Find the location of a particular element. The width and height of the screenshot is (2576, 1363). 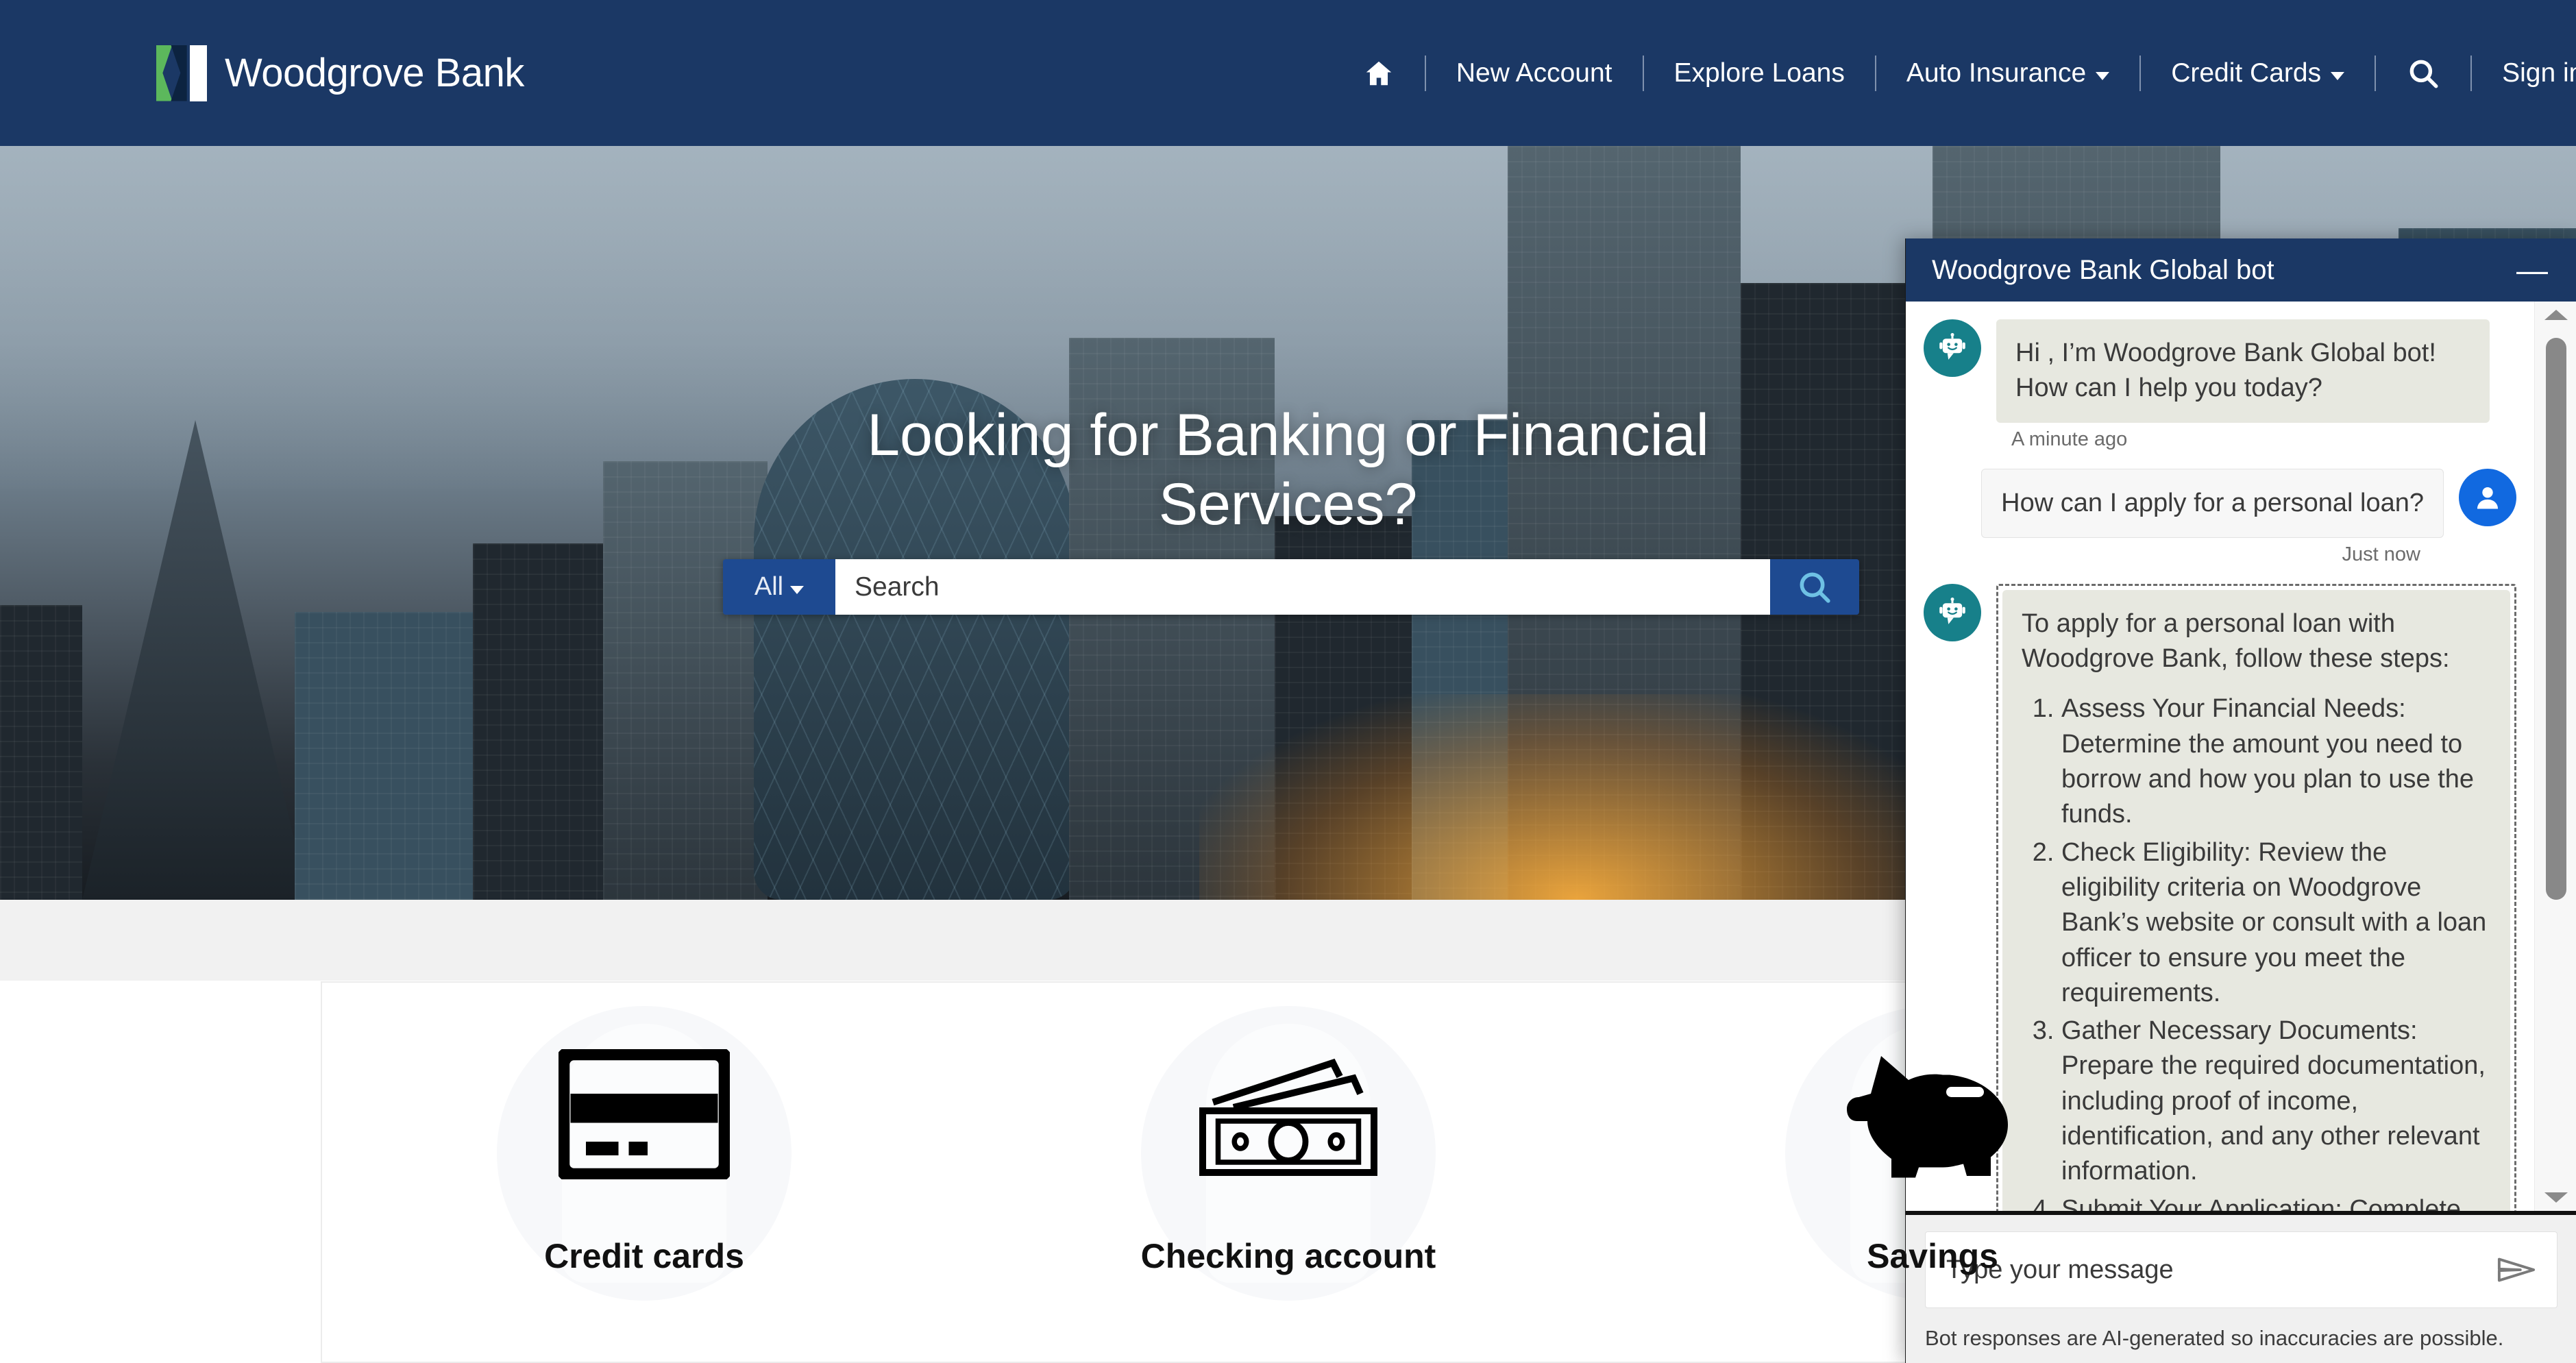

nav-item-label: Explore Loans is located at coordinates (1759, 73).